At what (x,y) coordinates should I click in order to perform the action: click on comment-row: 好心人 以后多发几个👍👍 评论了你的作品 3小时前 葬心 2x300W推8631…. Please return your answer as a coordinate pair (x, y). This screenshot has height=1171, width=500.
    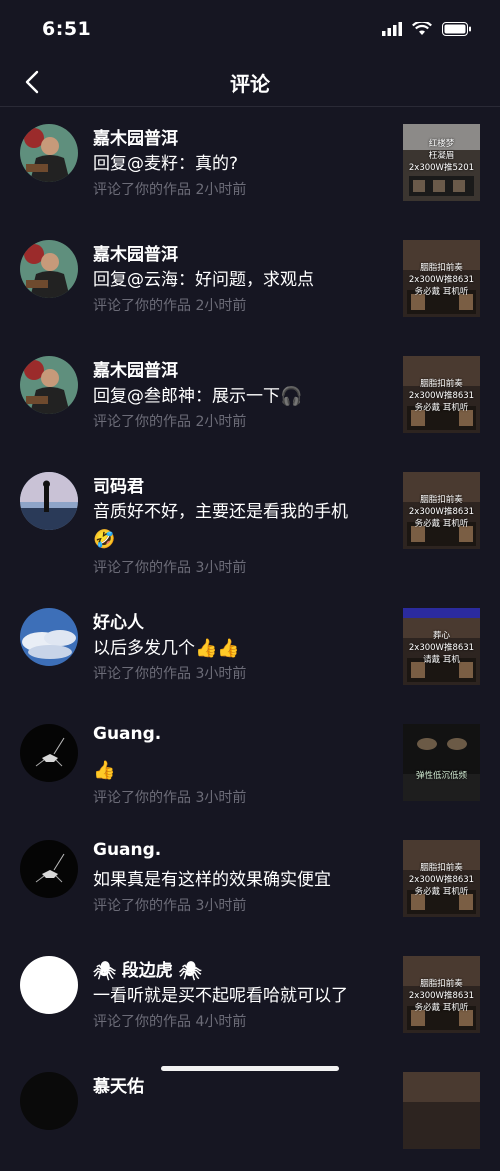
    Looking at the image, I should click on (250, 649).